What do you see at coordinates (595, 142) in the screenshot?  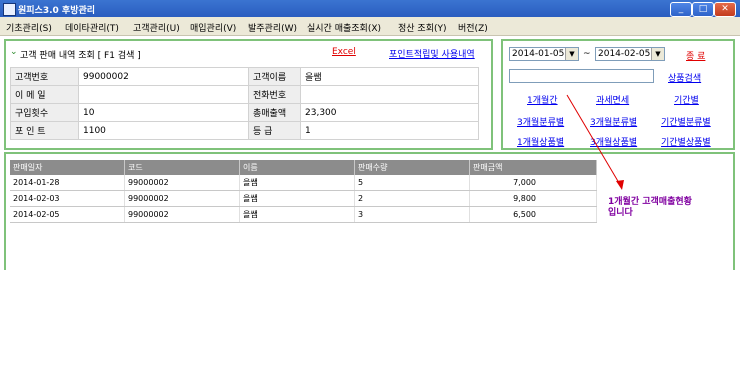 I see `annotation-arrow` at bounding box center [595, 142].